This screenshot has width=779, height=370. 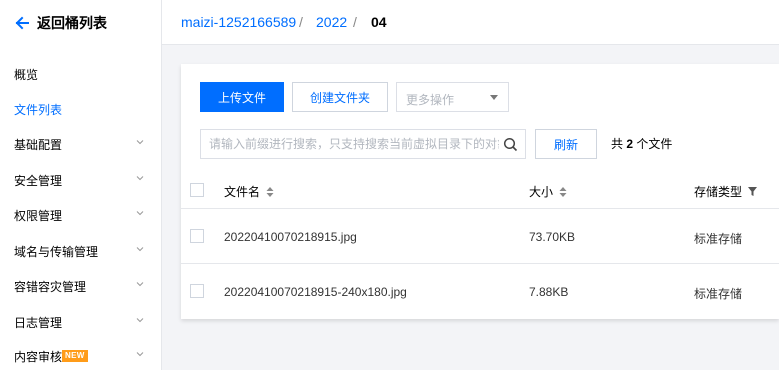 I want to click on sidebar-item-label: 容错容灾管理, so click(x=50, y=286).